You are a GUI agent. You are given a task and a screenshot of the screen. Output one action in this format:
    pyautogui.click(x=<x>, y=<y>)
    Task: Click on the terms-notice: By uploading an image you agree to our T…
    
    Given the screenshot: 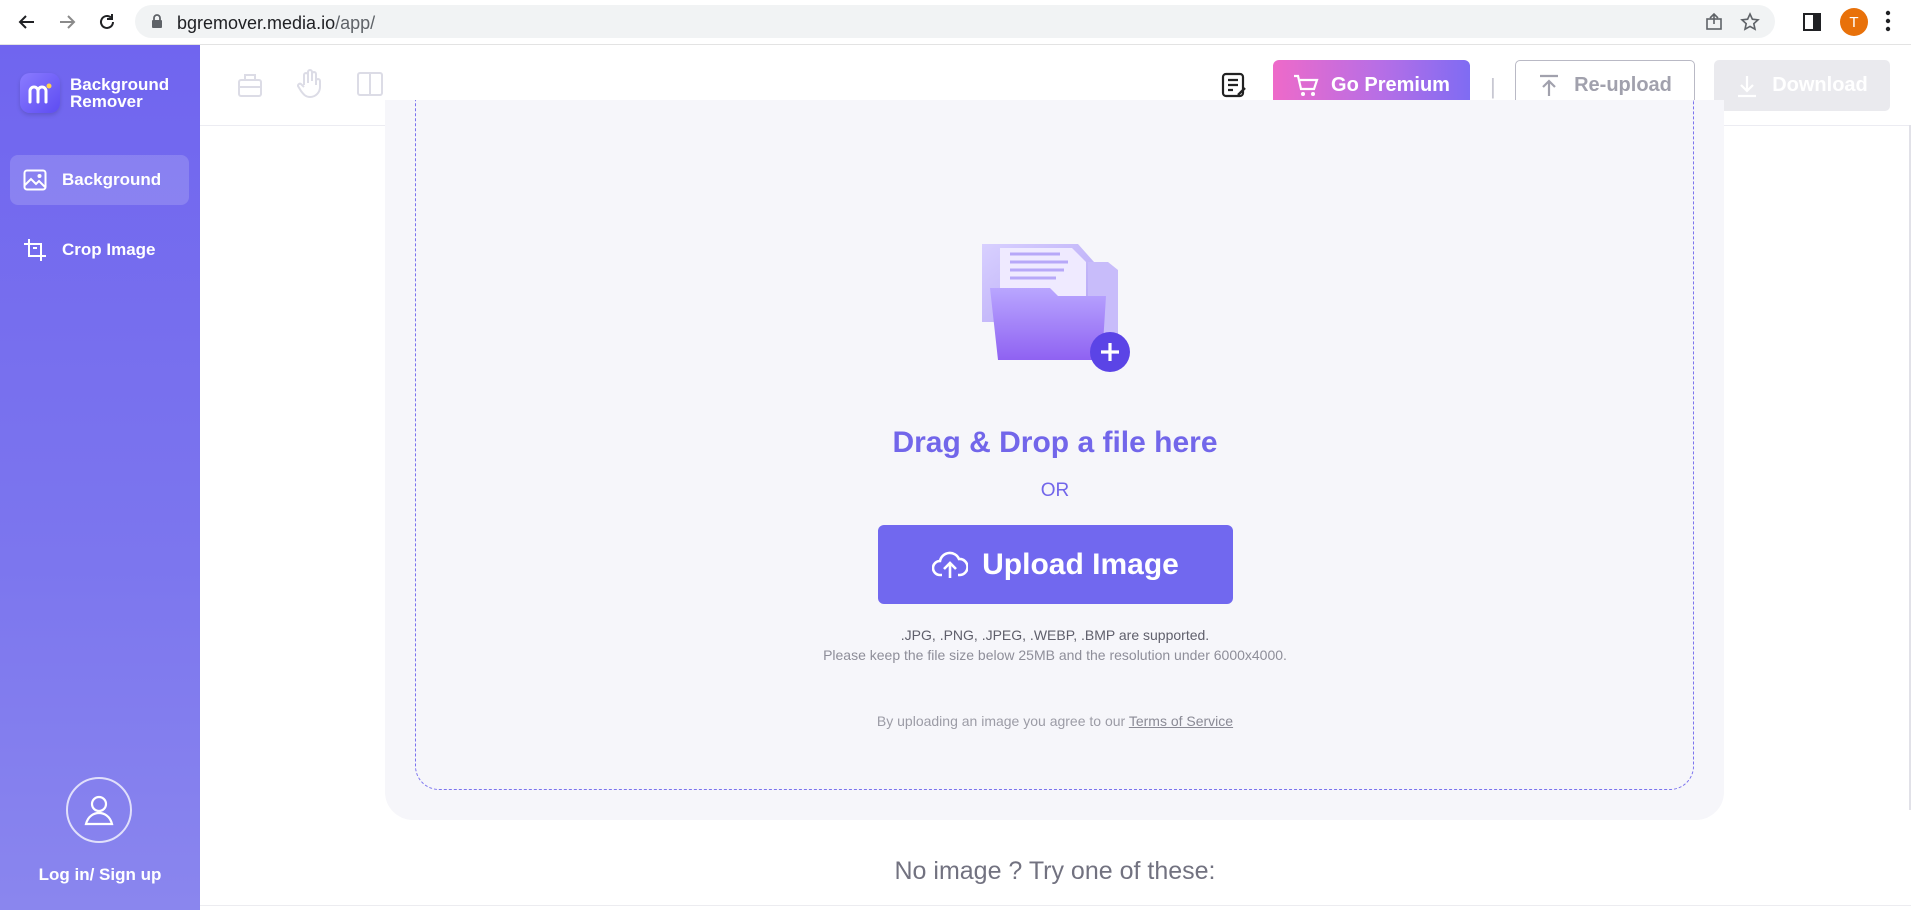 What is the action you would take?
    pyautogui.click(x=1055, y=721)
    